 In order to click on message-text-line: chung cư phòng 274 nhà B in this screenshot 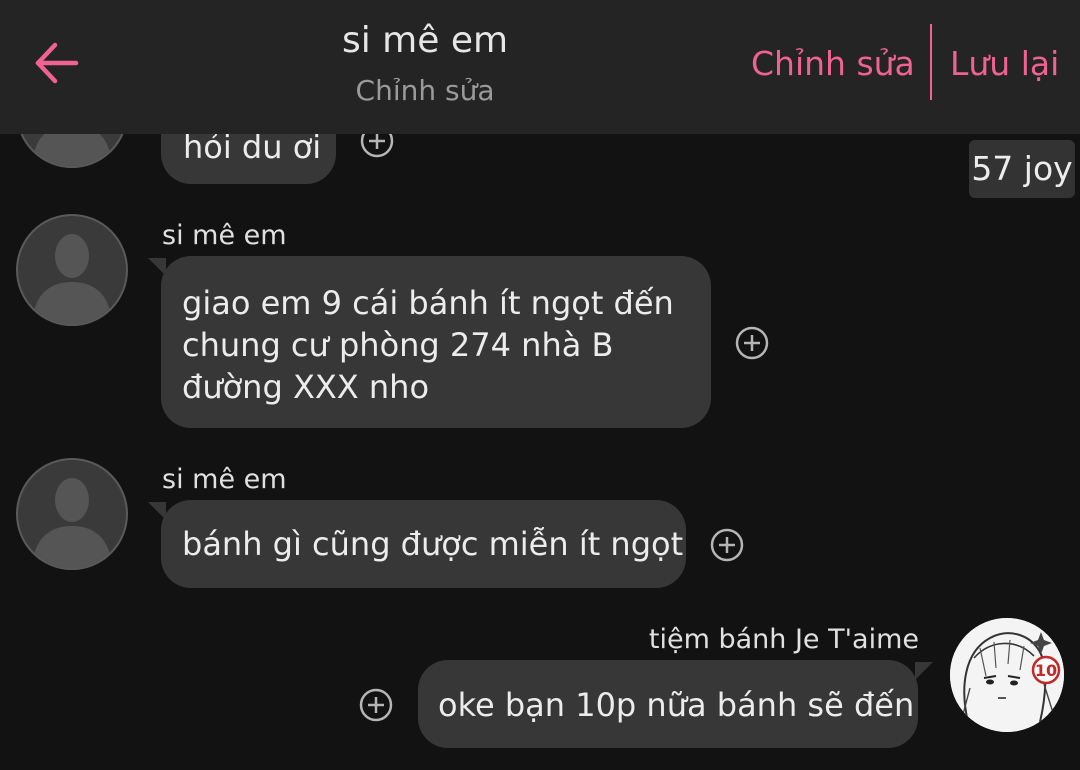, I will do `click(398, 345)`.